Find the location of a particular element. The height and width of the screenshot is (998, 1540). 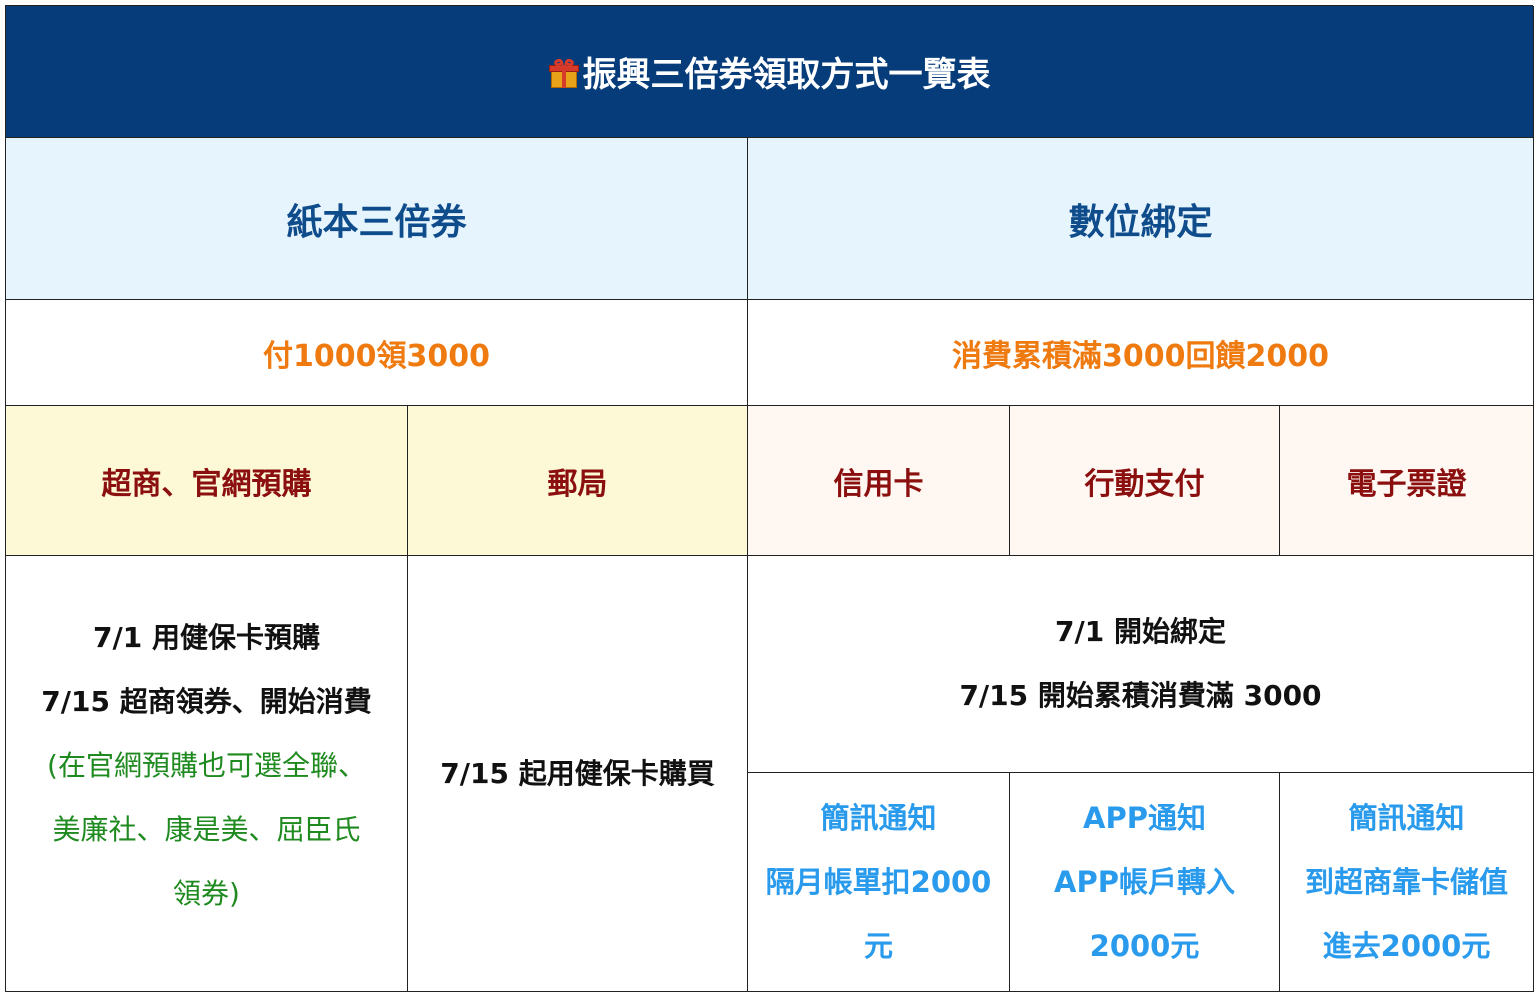

refund-detail-cont: 元 is located at coordinates (878, 946).